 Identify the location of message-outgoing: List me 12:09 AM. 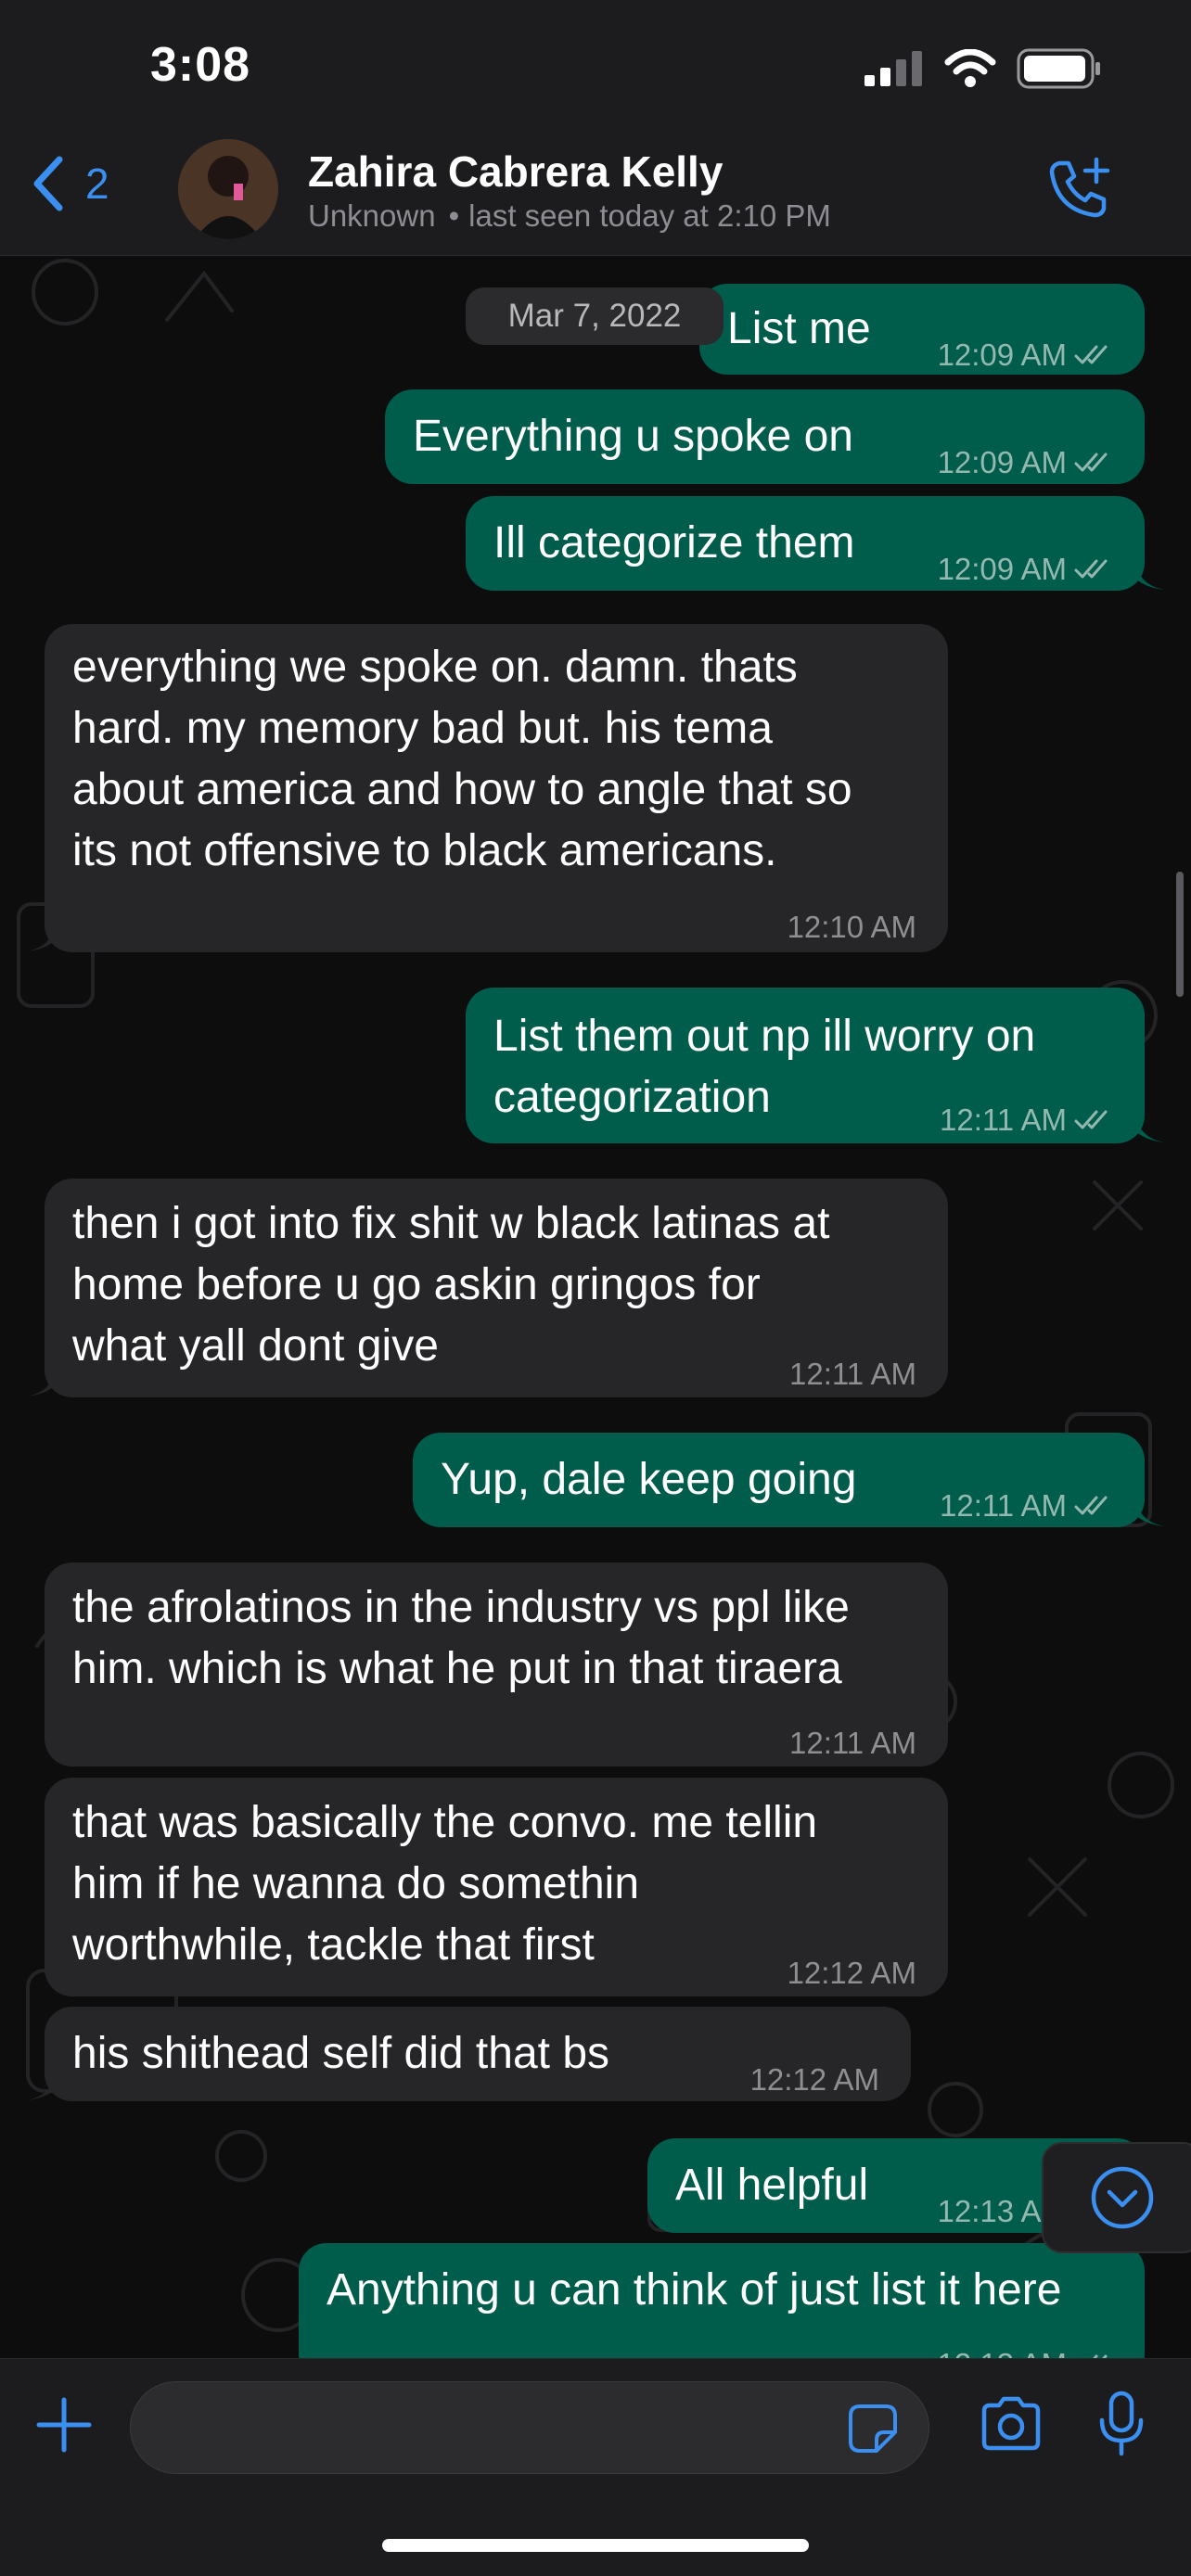
(922, 329).